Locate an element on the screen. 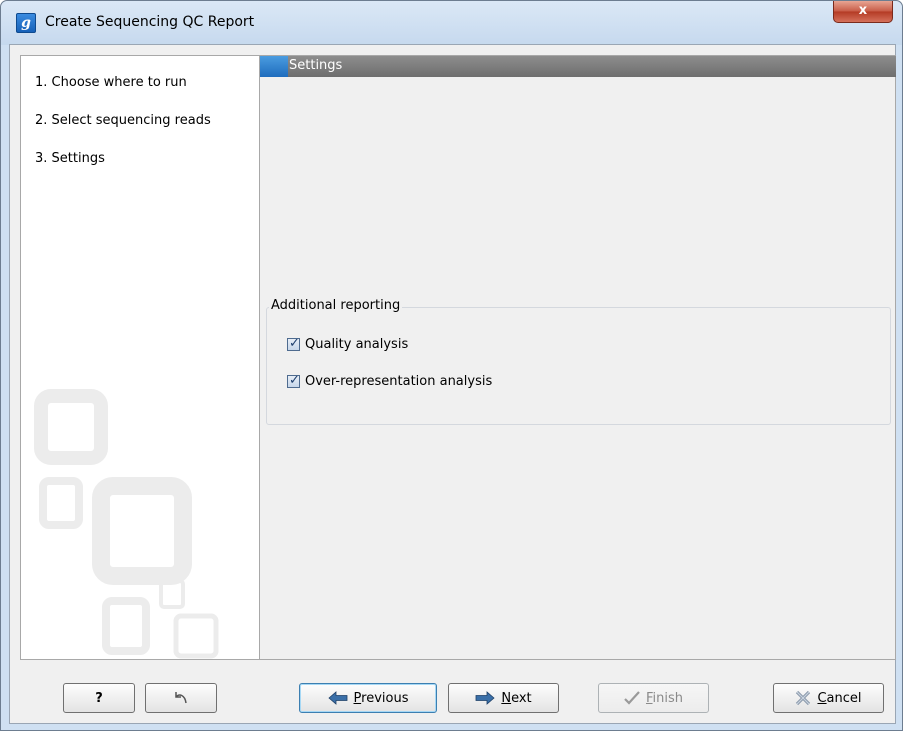  next-label: ext is located at coordinates (521, 698).